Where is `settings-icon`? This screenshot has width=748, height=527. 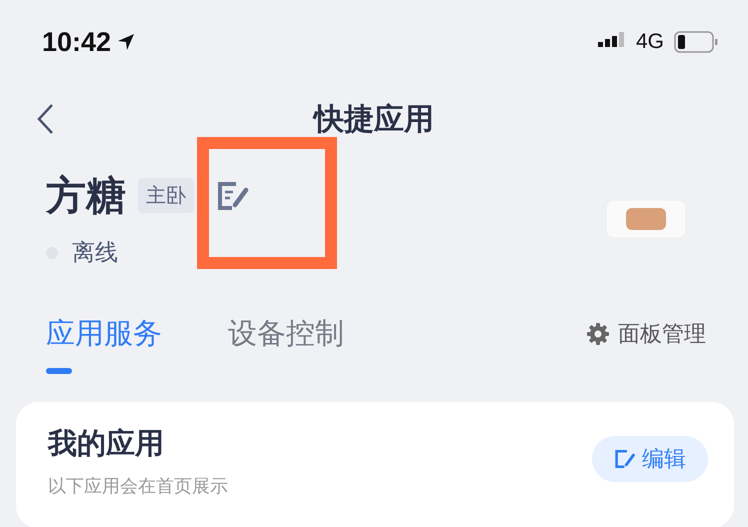 settings-icon is located at coordinates (598, 334).